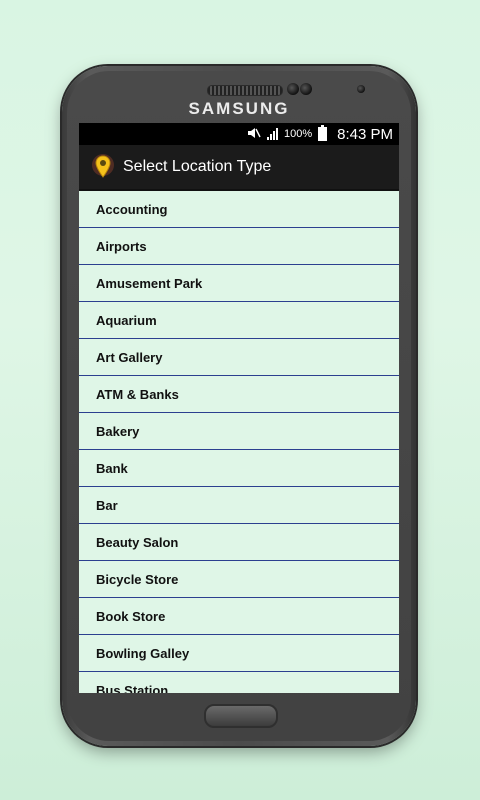 This screenshot has height=800, width=480. I want to click on list-item-amusement-park: Amusement Park, so click(239, 283).